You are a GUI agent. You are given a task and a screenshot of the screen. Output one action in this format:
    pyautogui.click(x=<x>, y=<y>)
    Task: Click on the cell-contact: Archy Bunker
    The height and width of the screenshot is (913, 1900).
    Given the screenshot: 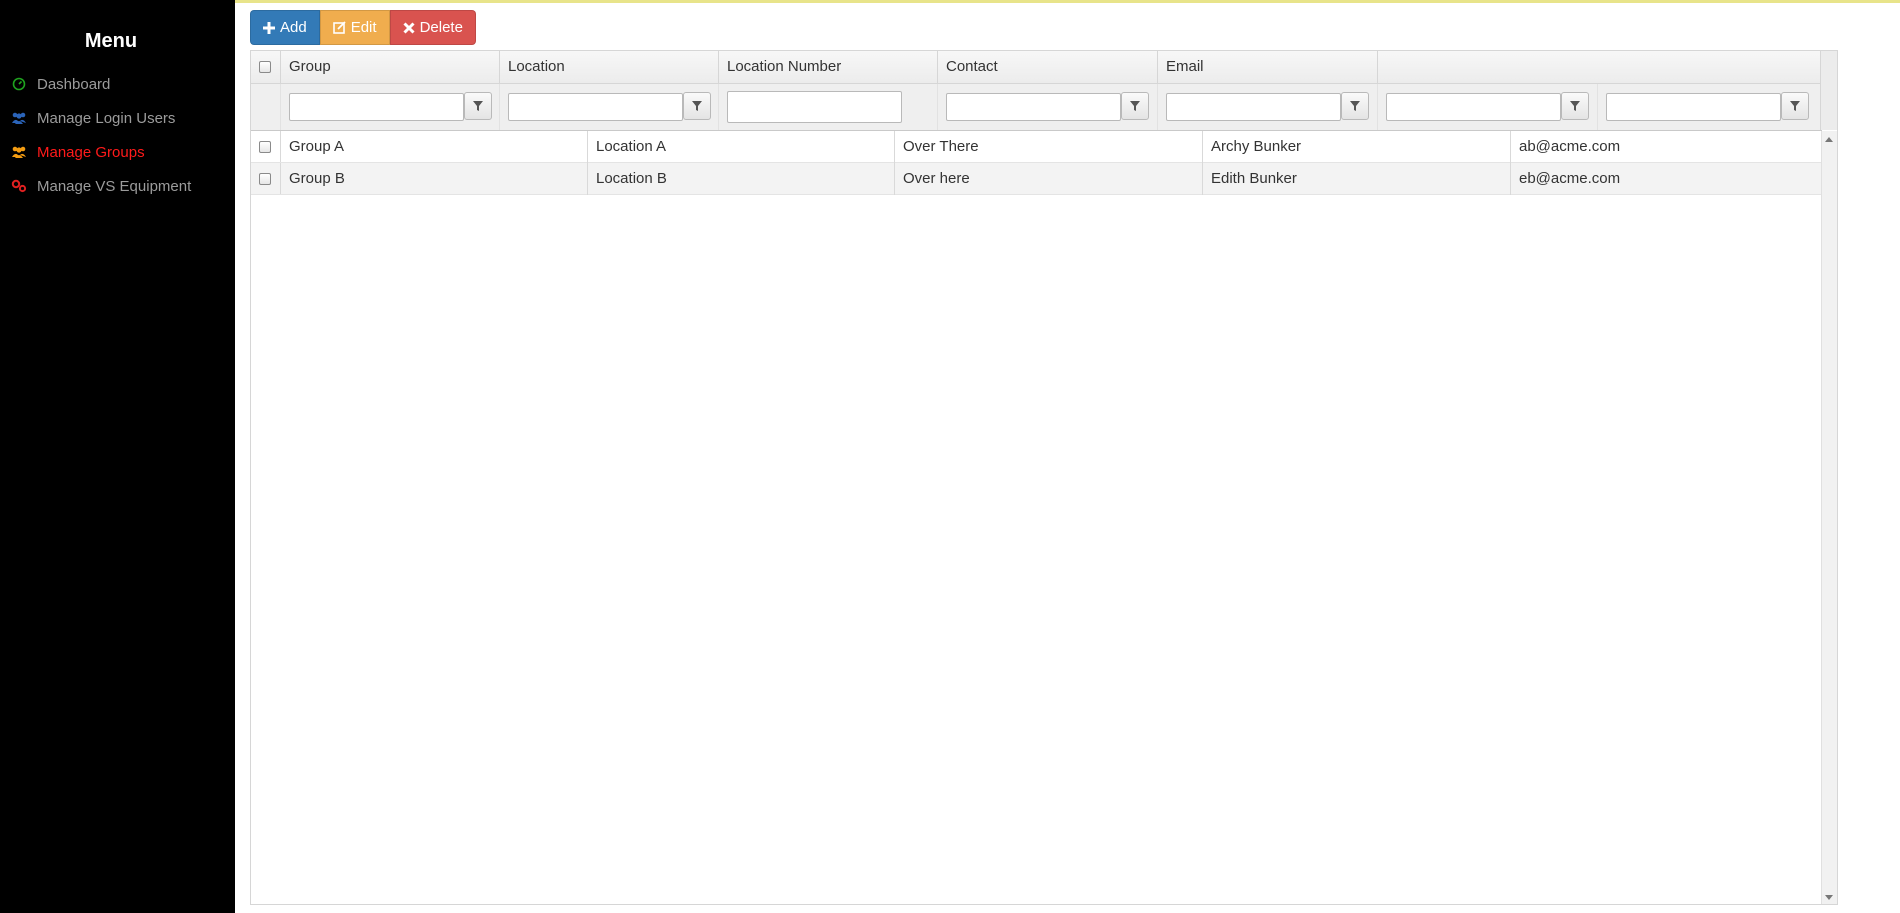 What is the action you would take?
    pyautogui.click(x=1357, y=147)
    